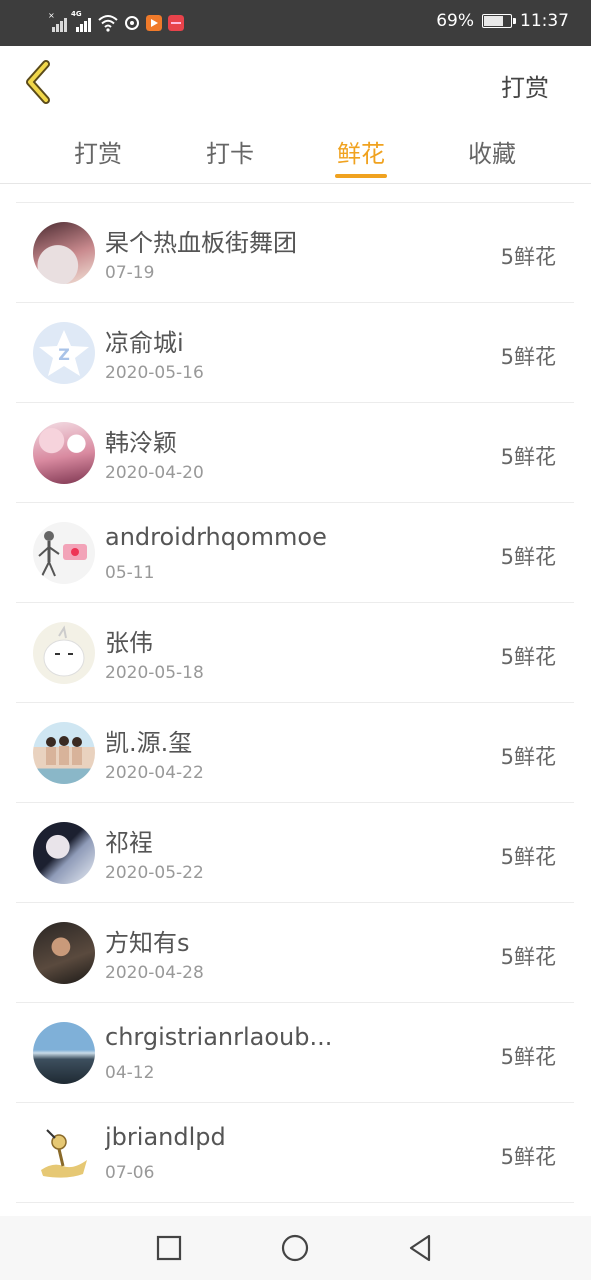  What do you see at coordinates (81, 21) in the screenshot?
I see `signal-4g-icon: 4G` at bounding box center [81, 21].